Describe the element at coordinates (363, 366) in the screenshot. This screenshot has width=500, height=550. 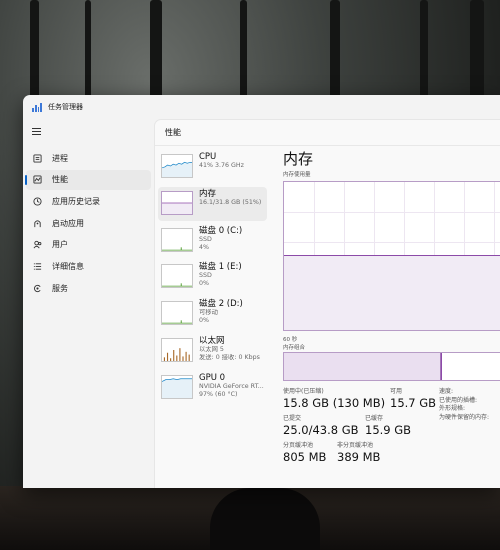
I see `composition-in-use` at that location.